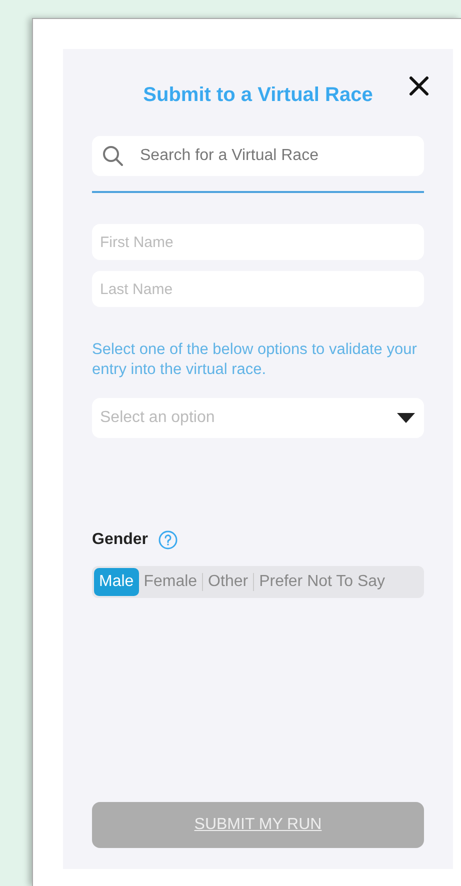  What do you see at coordinates (116, 582) in the screenshot?
I see `gender-option: Male` at bounding box center [116, 582].